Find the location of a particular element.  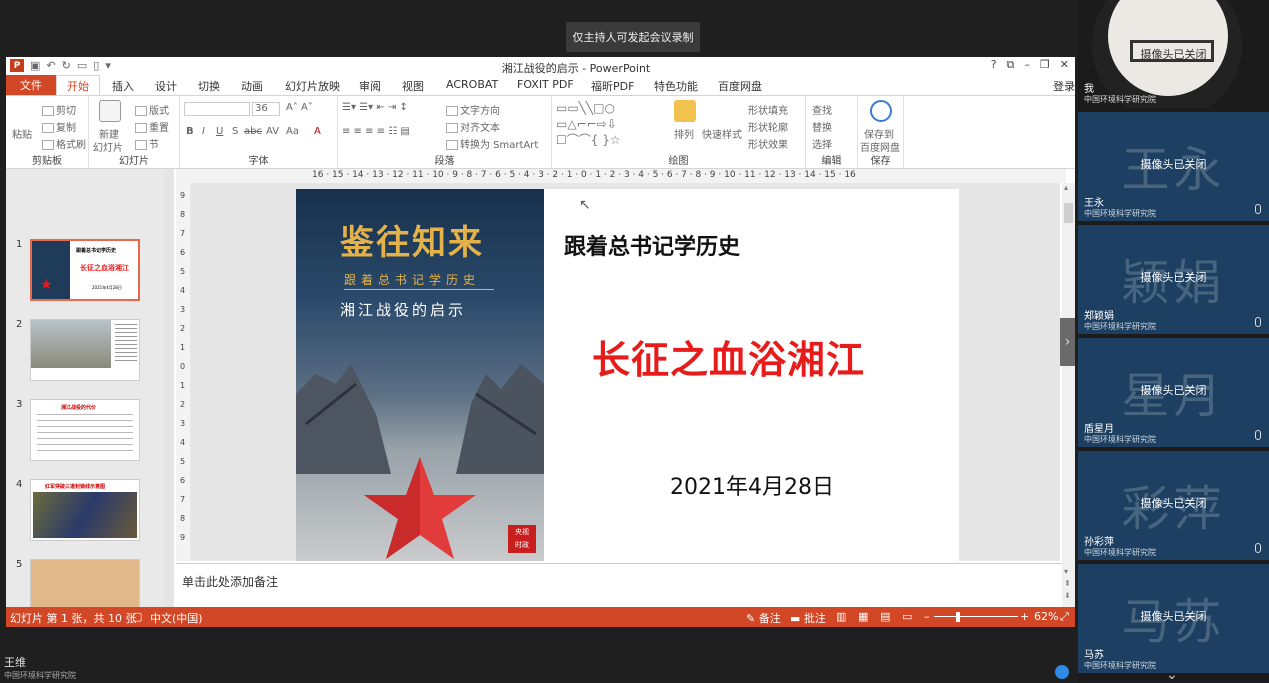

text-direction-button: 文字方向 is located at coordinates (473, 109).